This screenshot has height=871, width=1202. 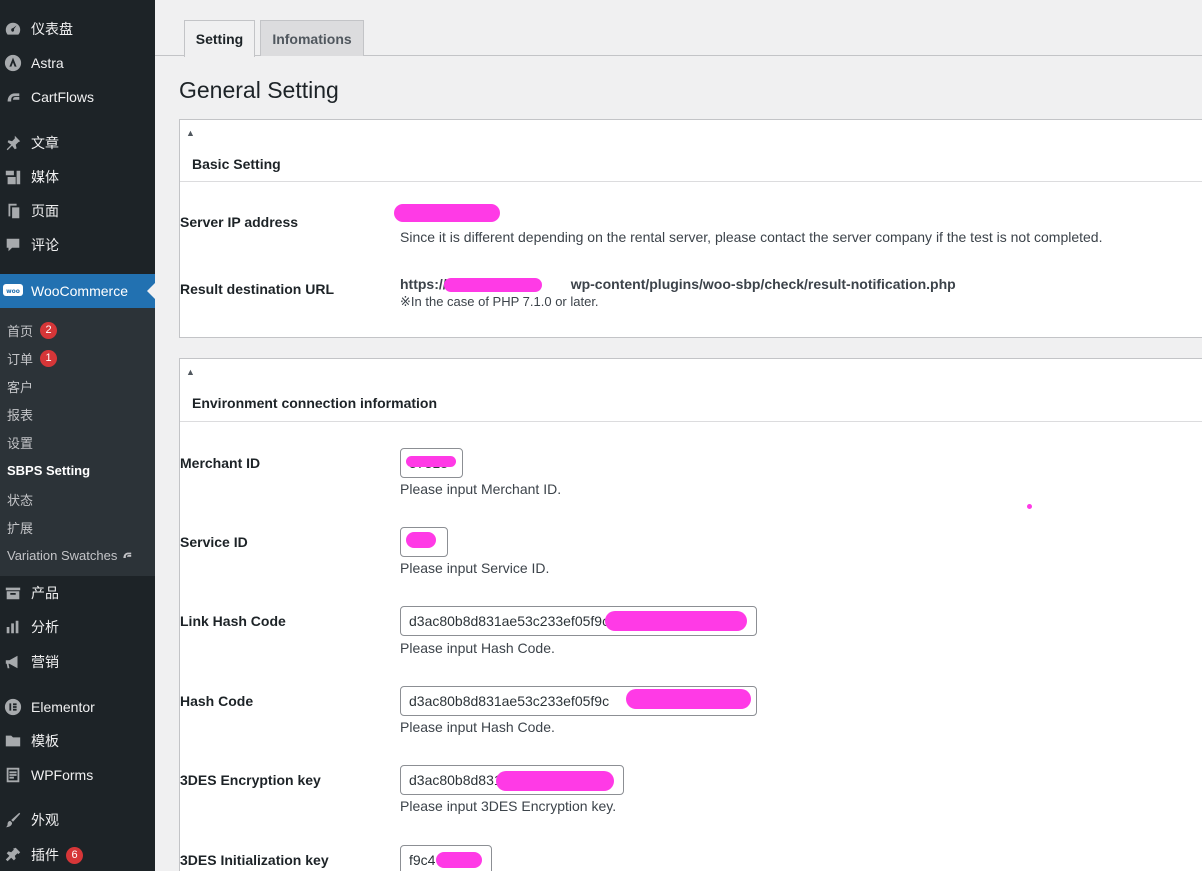 I want to click on field-label: Hash Code, so click(x=217, y=701).